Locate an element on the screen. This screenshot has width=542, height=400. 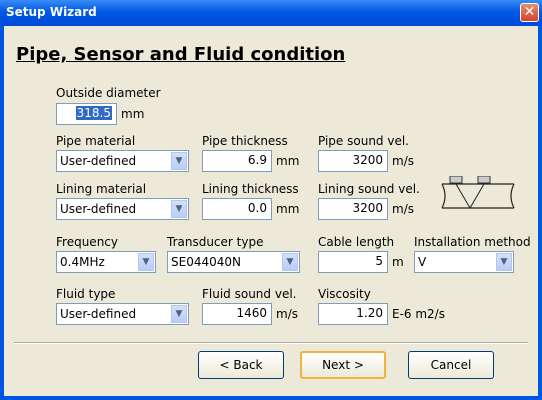
viscosity-field: 1.20 is located at coordinates (353, 314).